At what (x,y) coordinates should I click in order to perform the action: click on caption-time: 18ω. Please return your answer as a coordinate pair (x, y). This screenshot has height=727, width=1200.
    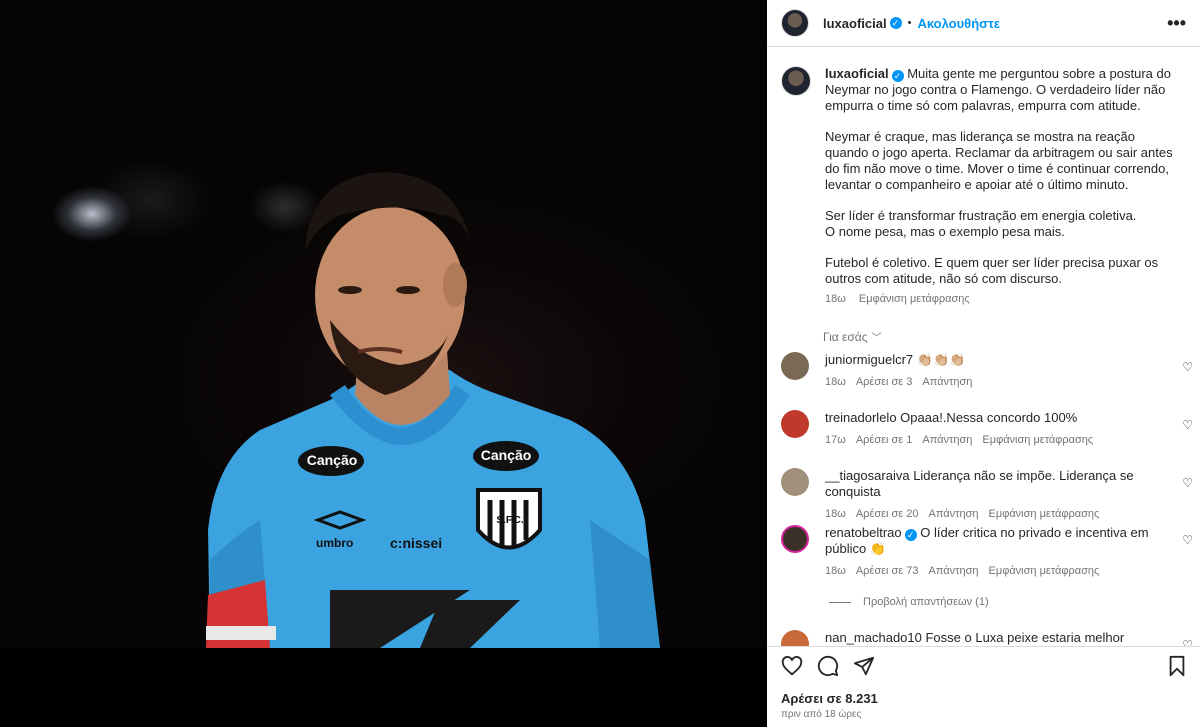
    Looking at the image, I should click on (835, 299).